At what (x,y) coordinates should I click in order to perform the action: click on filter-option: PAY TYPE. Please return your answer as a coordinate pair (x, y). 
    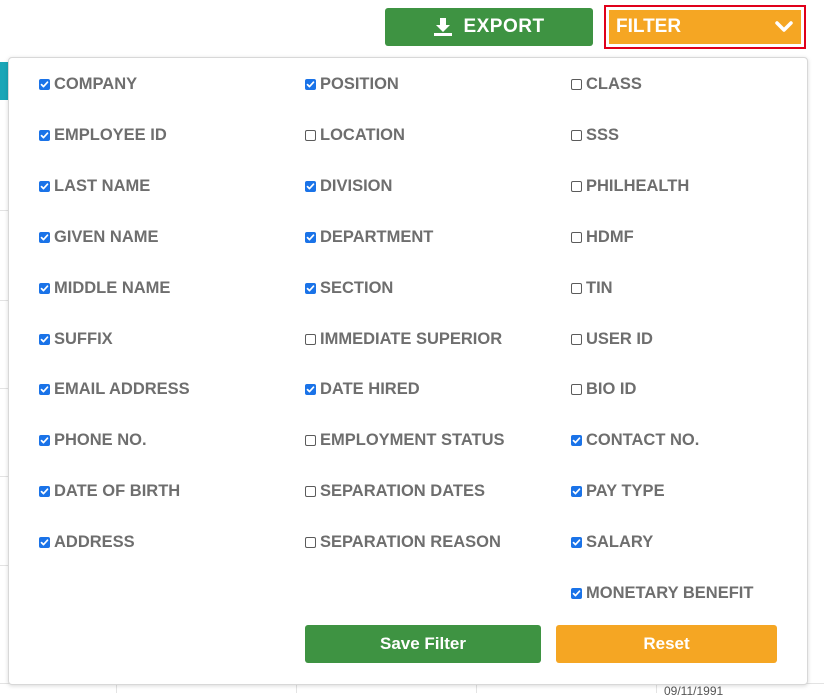
    Looking at the image, I should click on (618, 491).